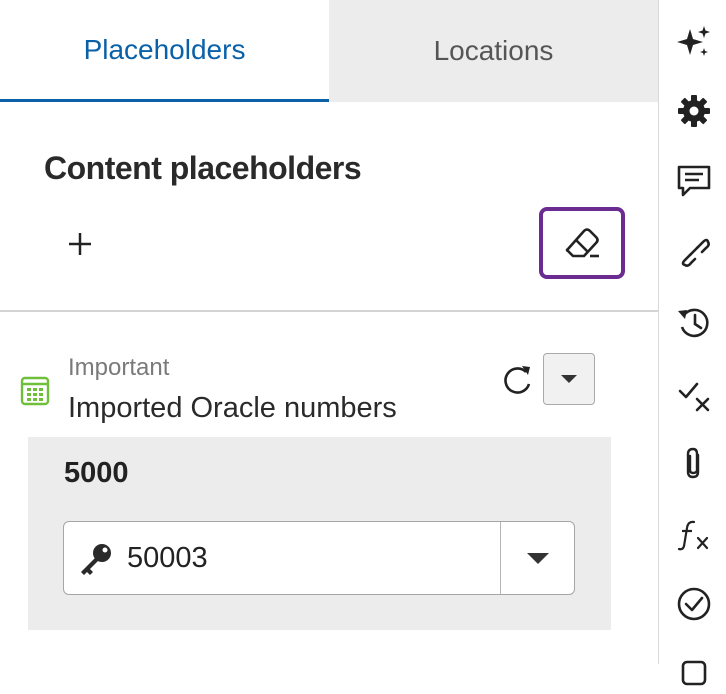  I want to click on spreadsheet-icon, so click(35, 391).